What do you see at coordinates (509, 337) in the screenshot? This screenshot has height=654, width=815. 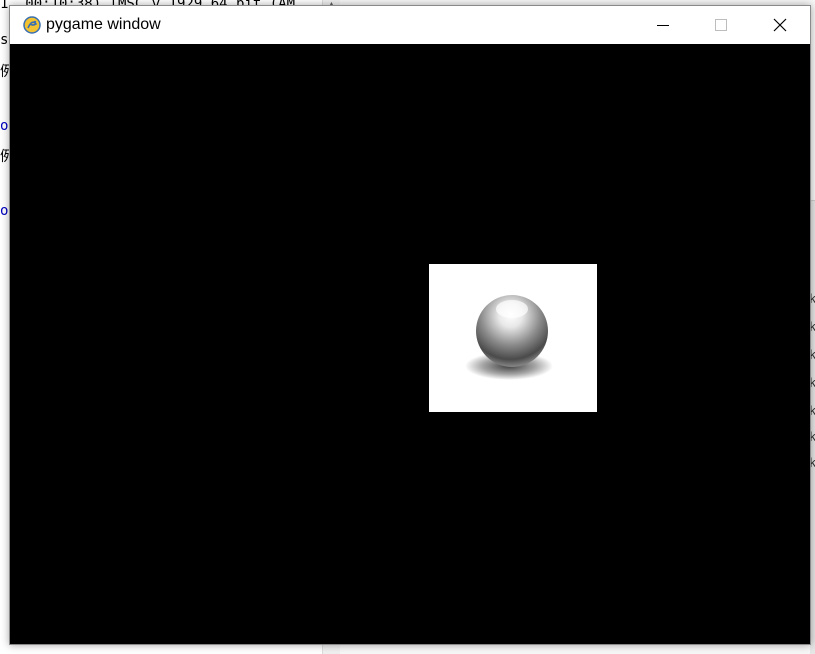 I see `shaded-sphere-icon` at bounding box center [509, 337].